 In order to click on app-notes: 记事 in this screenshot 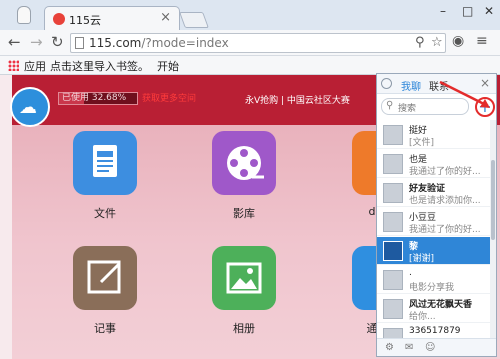, I will do `click(105, 291)`.